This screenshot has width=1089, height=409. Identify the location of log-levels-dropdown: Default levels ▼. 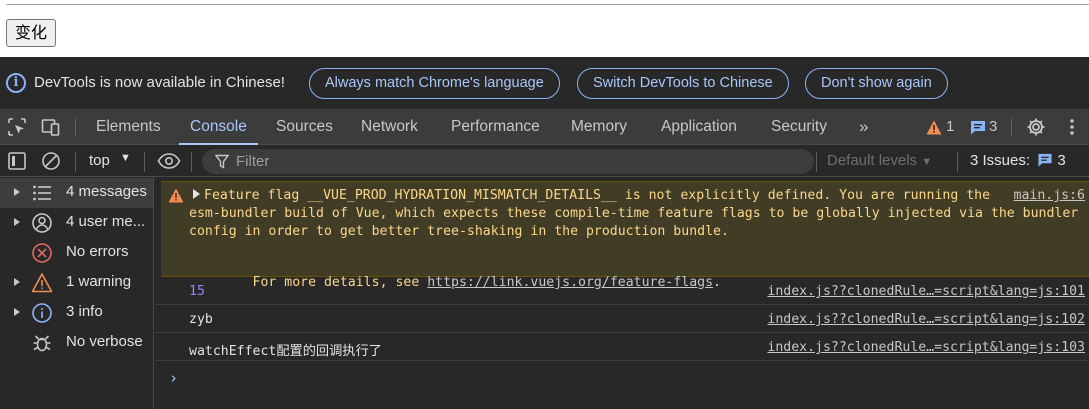
(879, 160).